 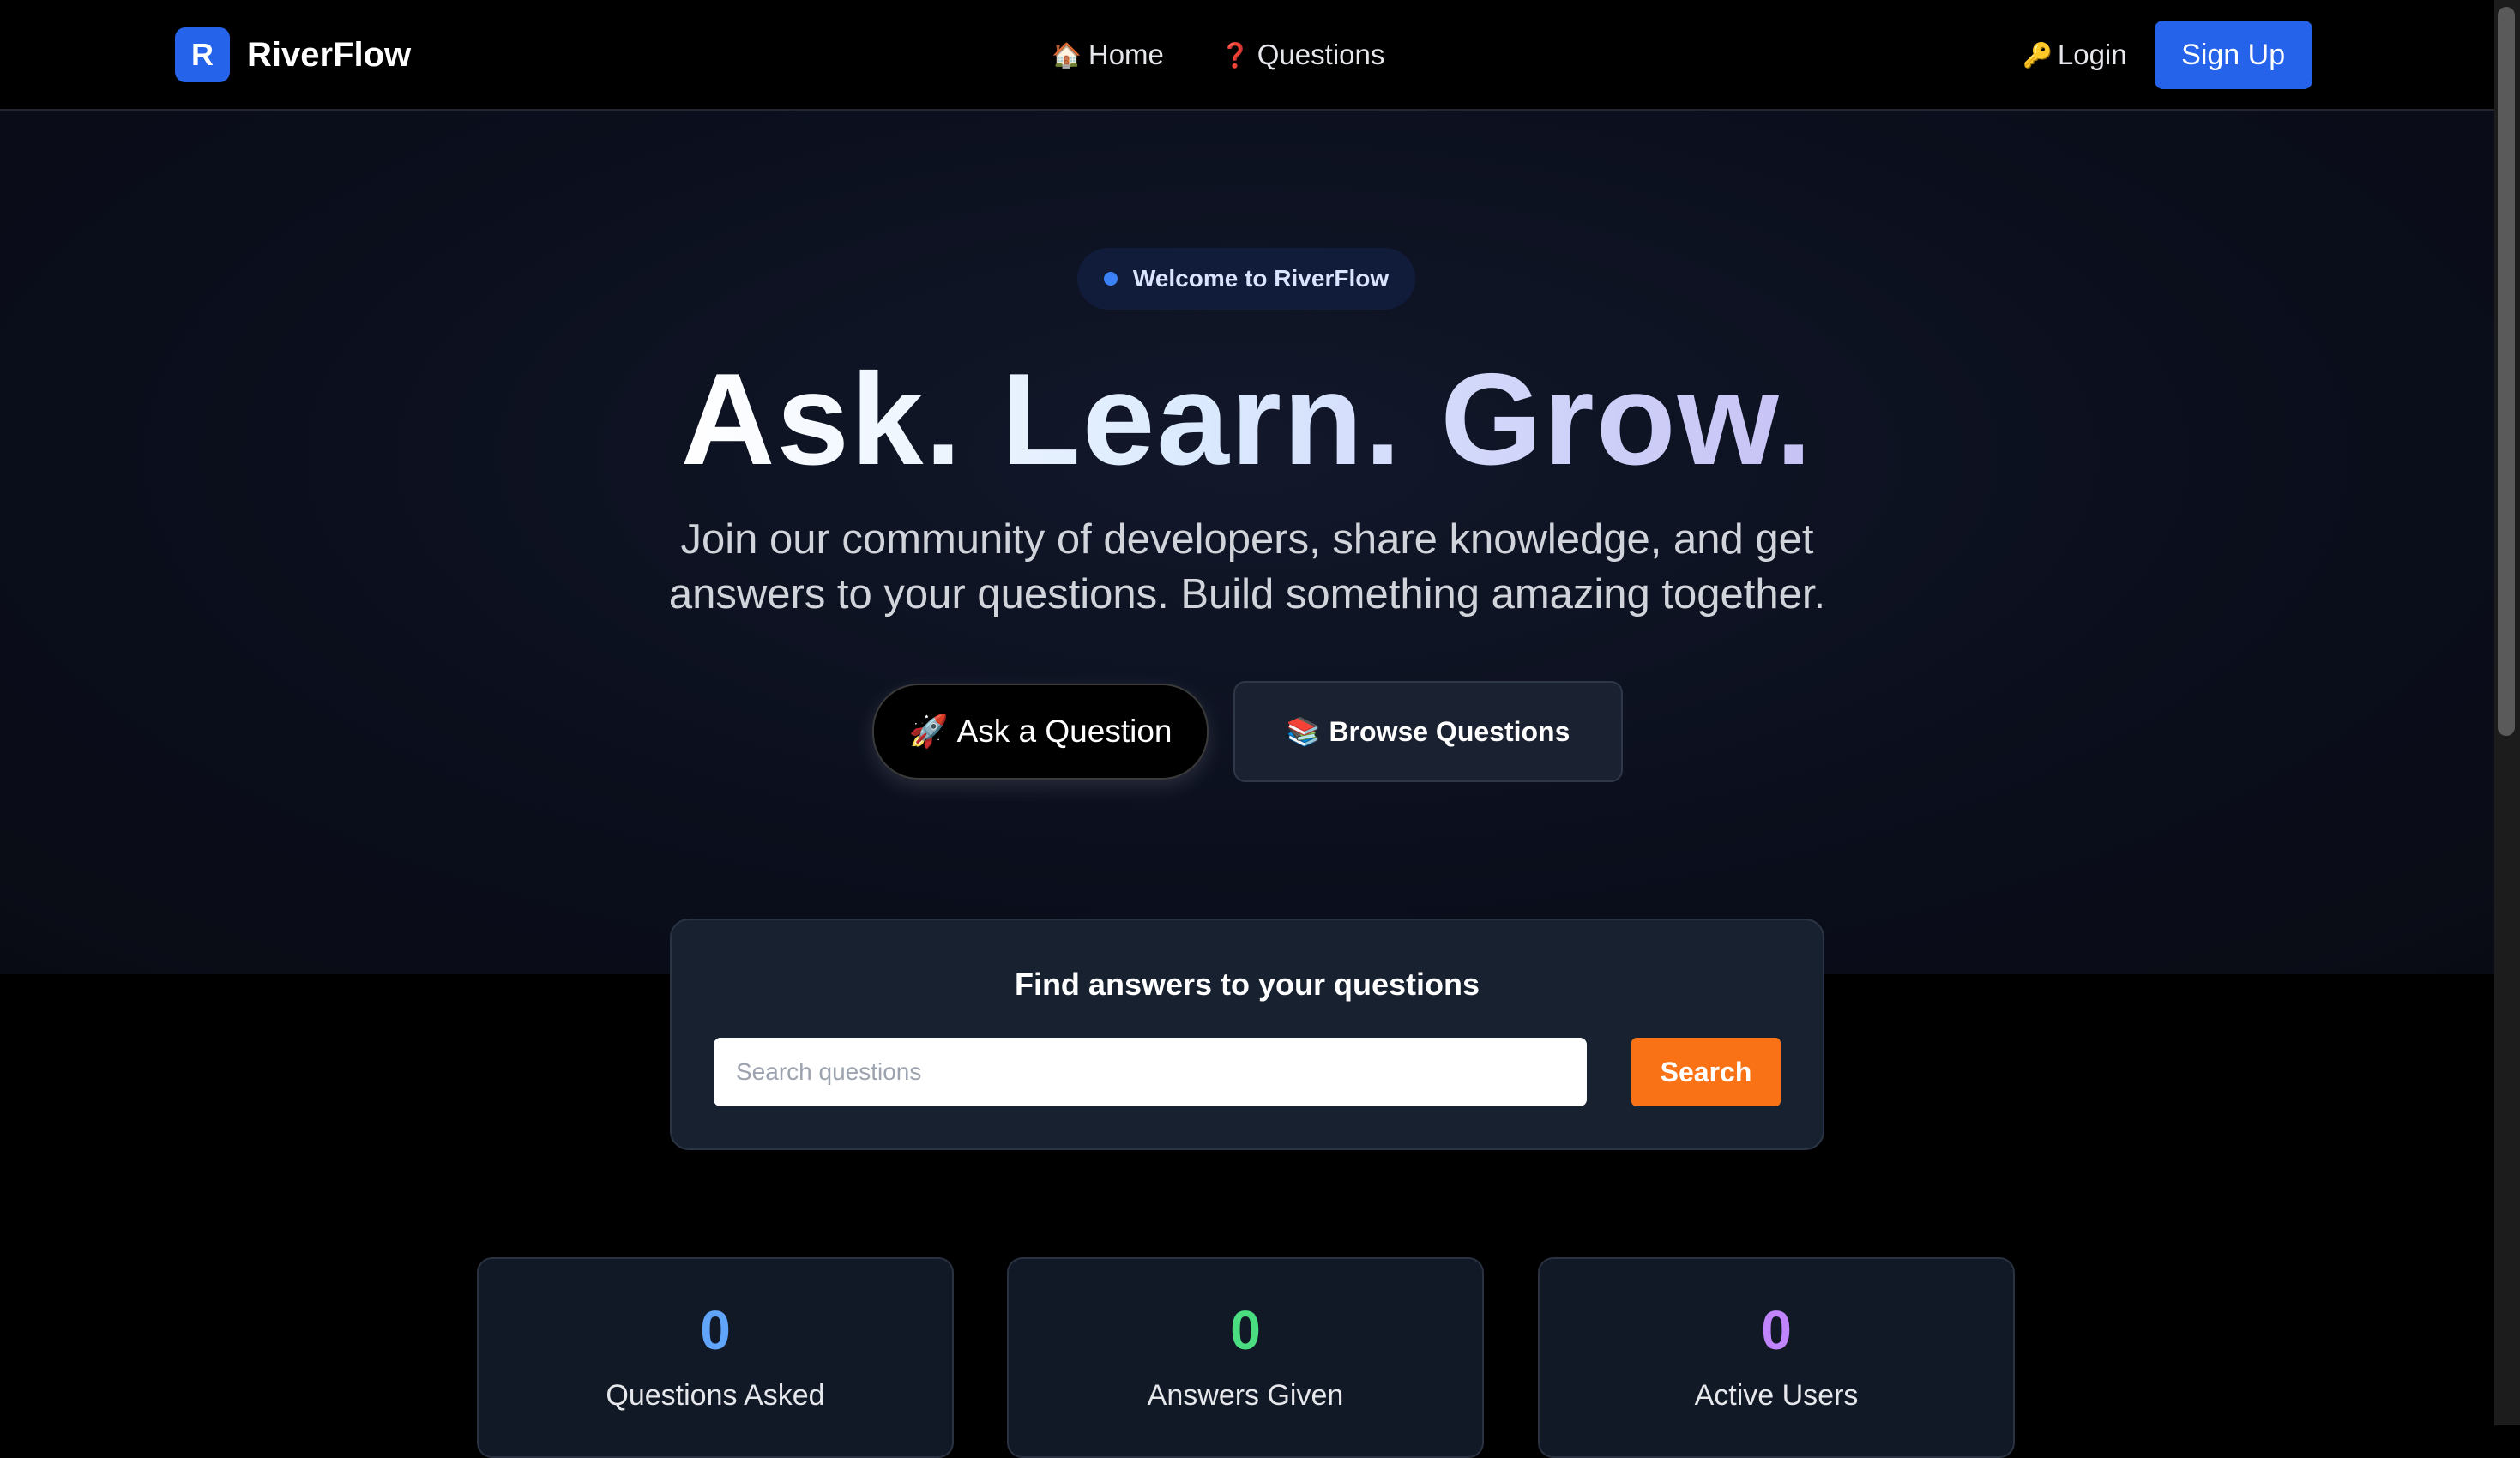 What do you see at coordinates (1064, 732) in the screenshot?
I see `ask-question-label: Ask a Question` at bounding box center [1064, 732].